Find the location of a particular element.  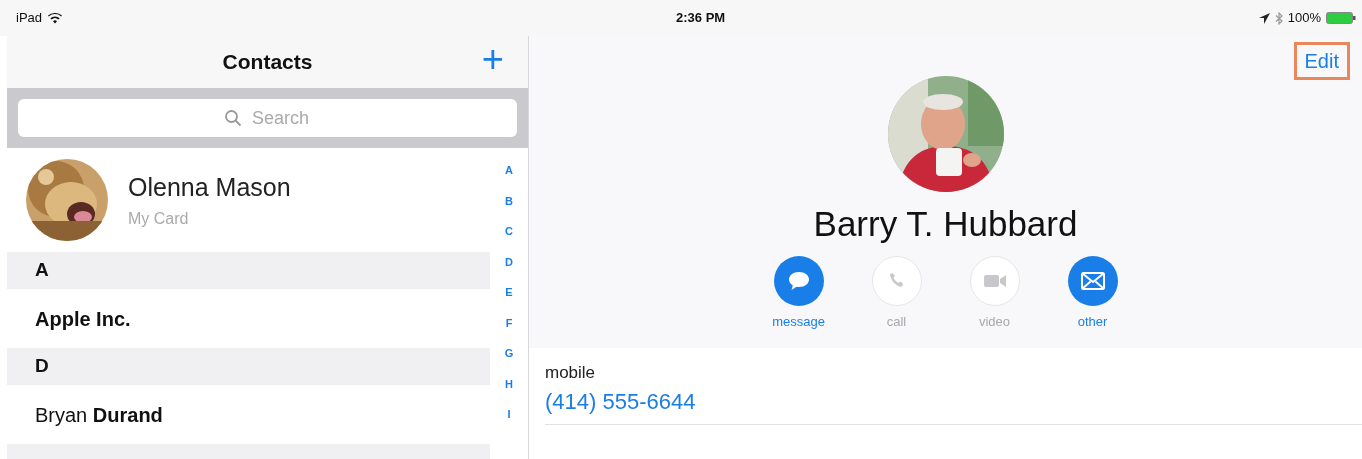

add-contact-button: + is located at coordinates (492, 59).